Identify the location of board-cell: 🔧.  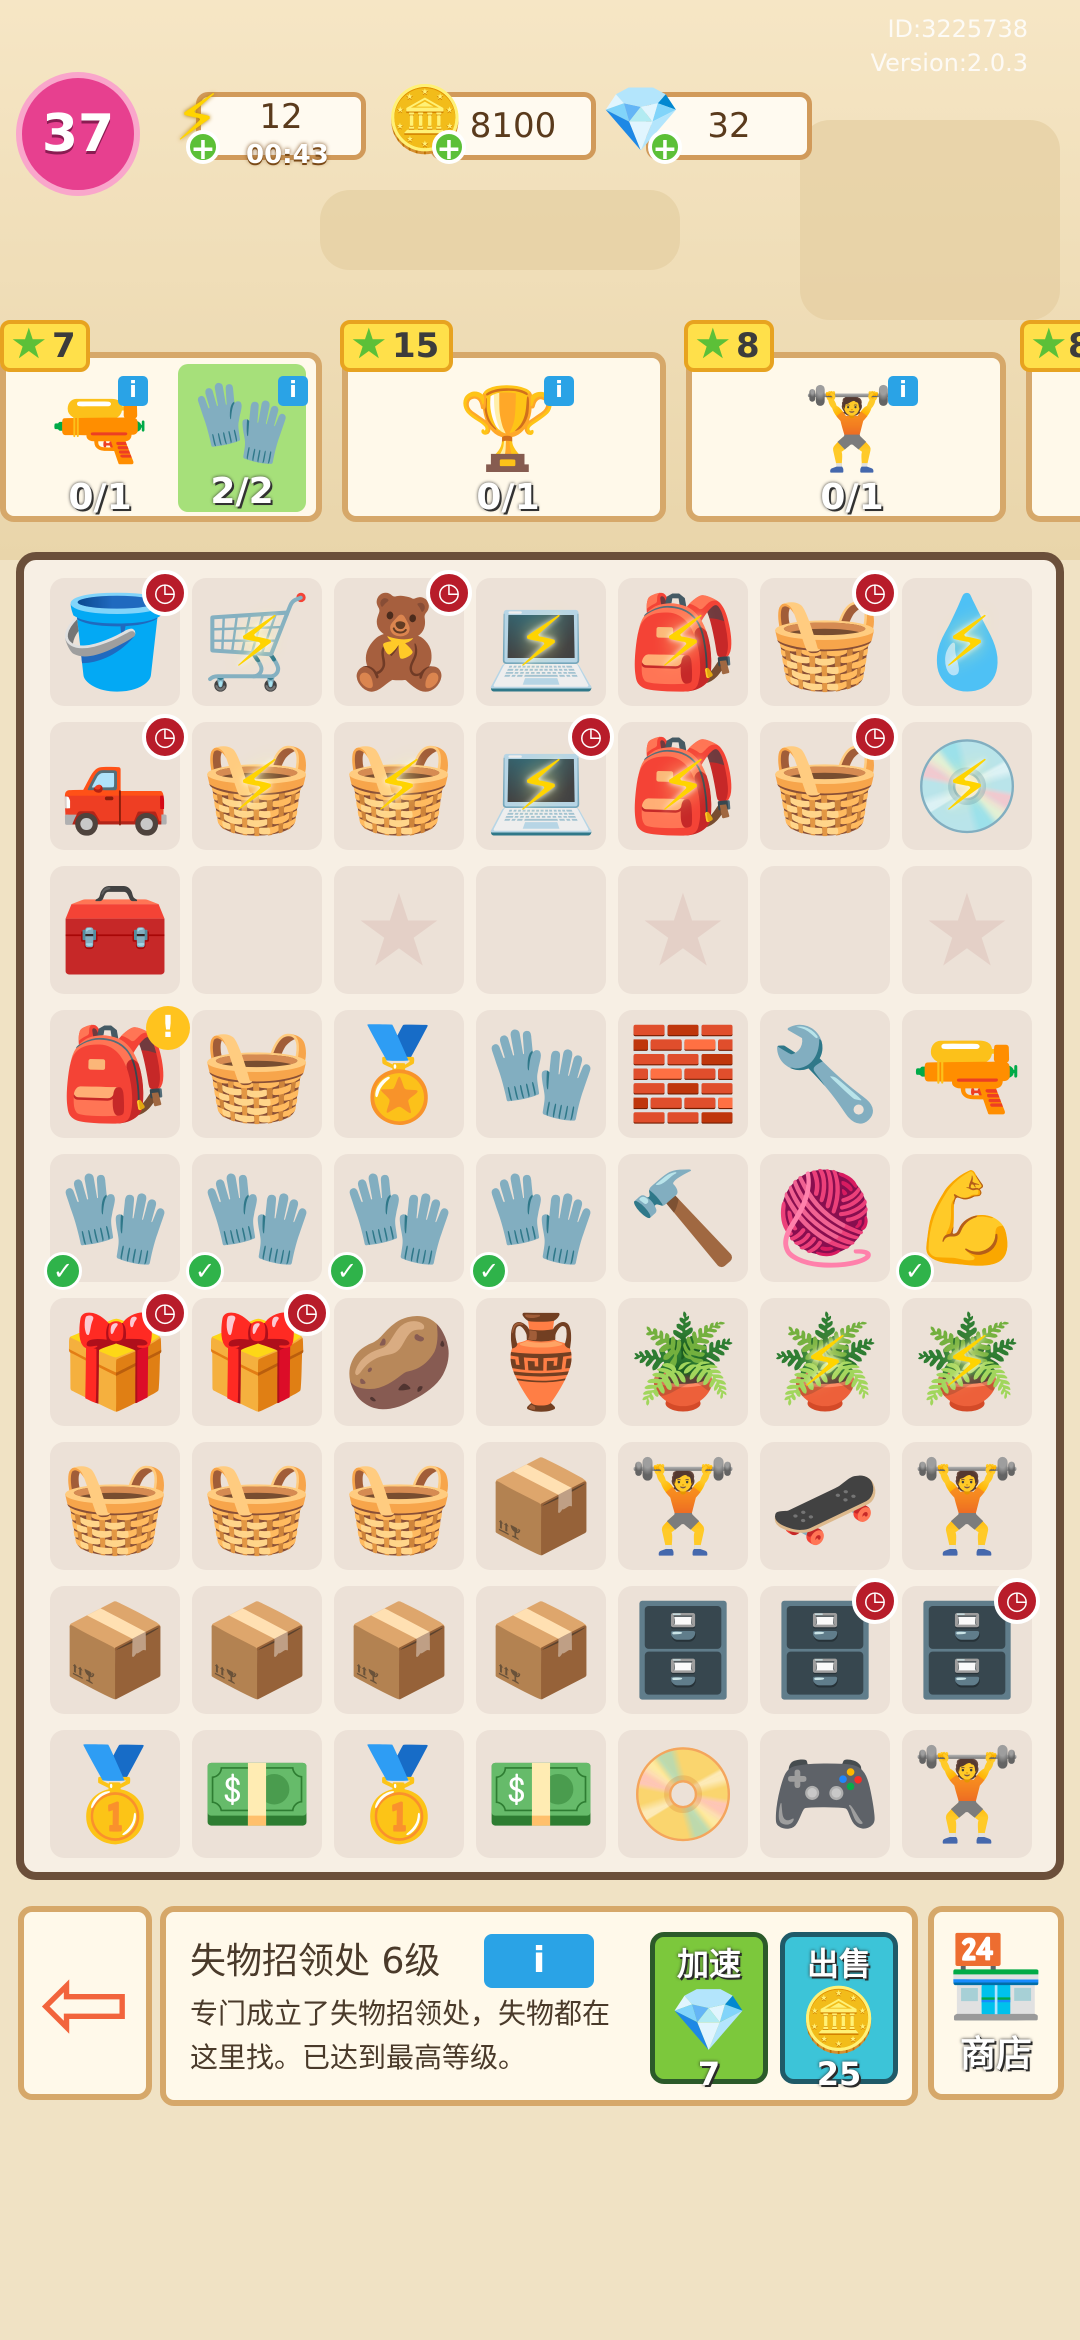
(825, 1074).